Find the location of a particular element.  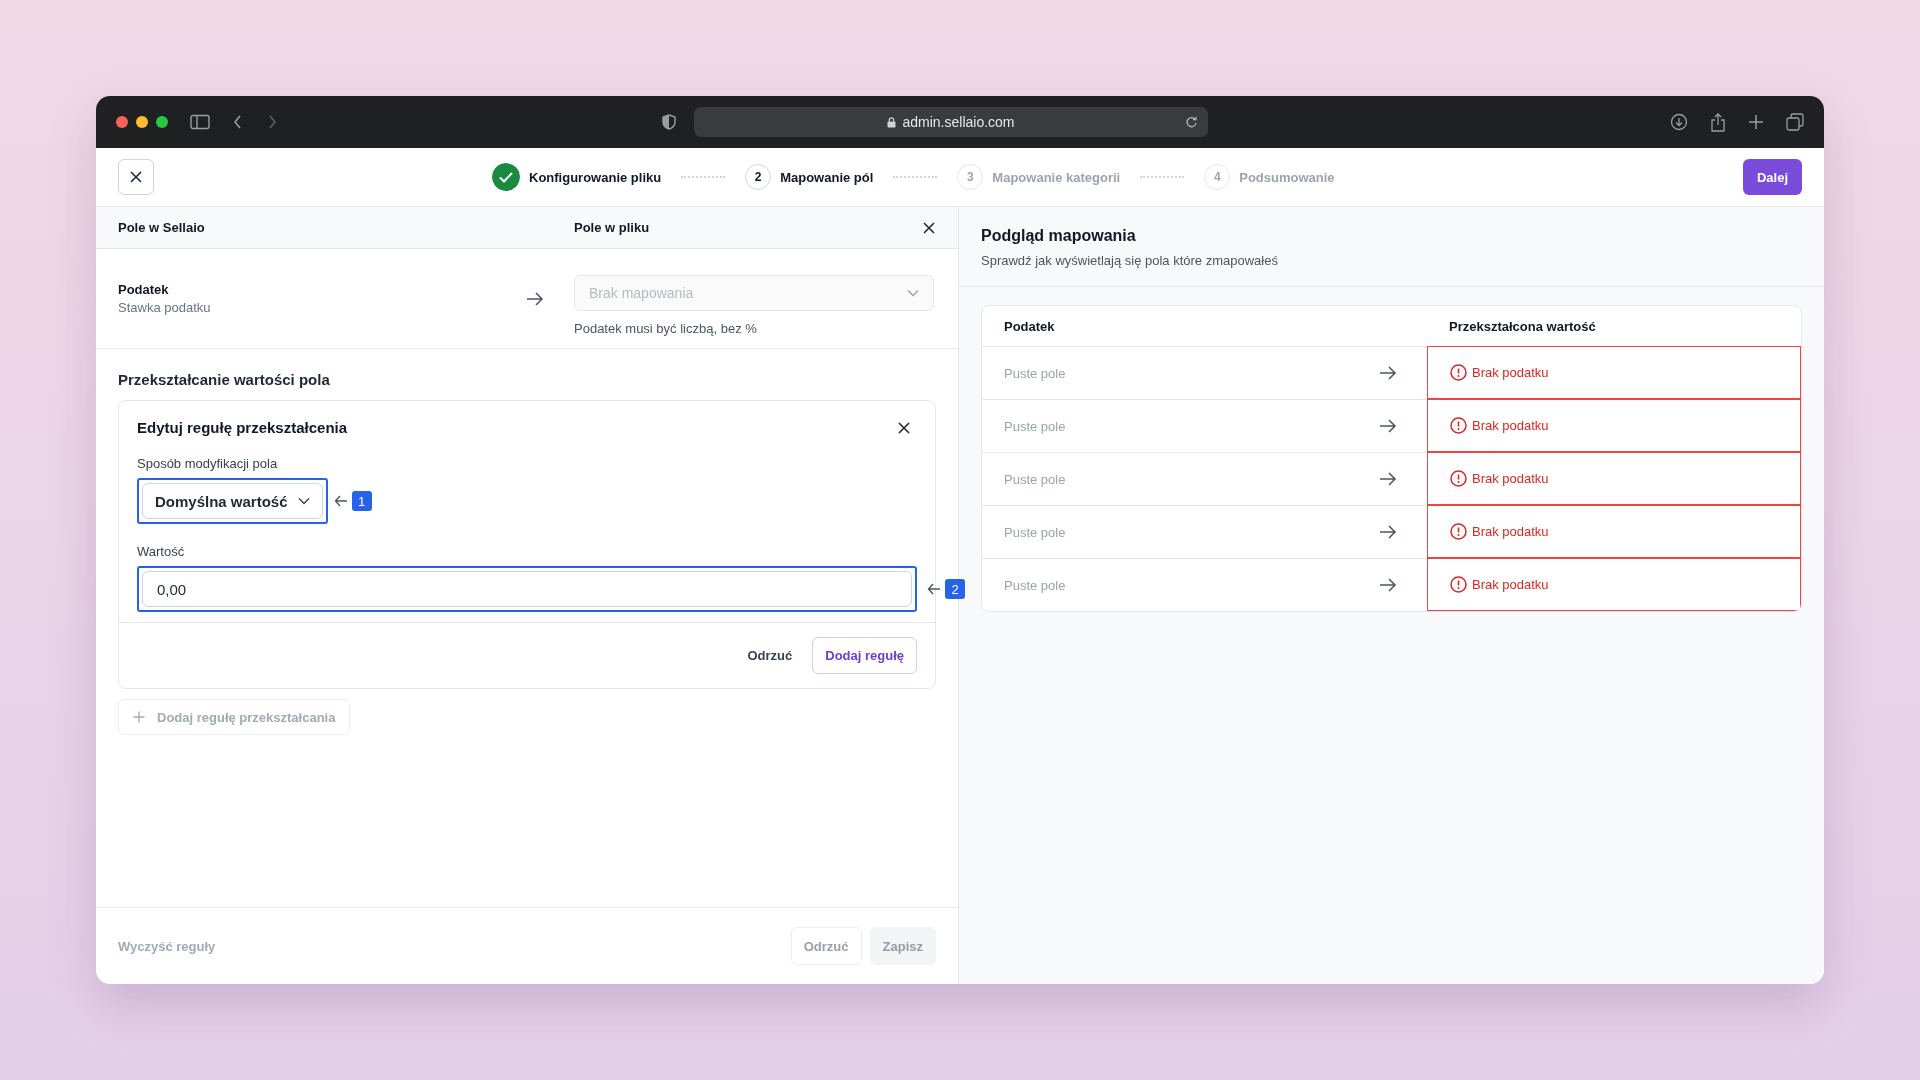

cancel-button: Odrzuć is located at coordinates (770, 655).